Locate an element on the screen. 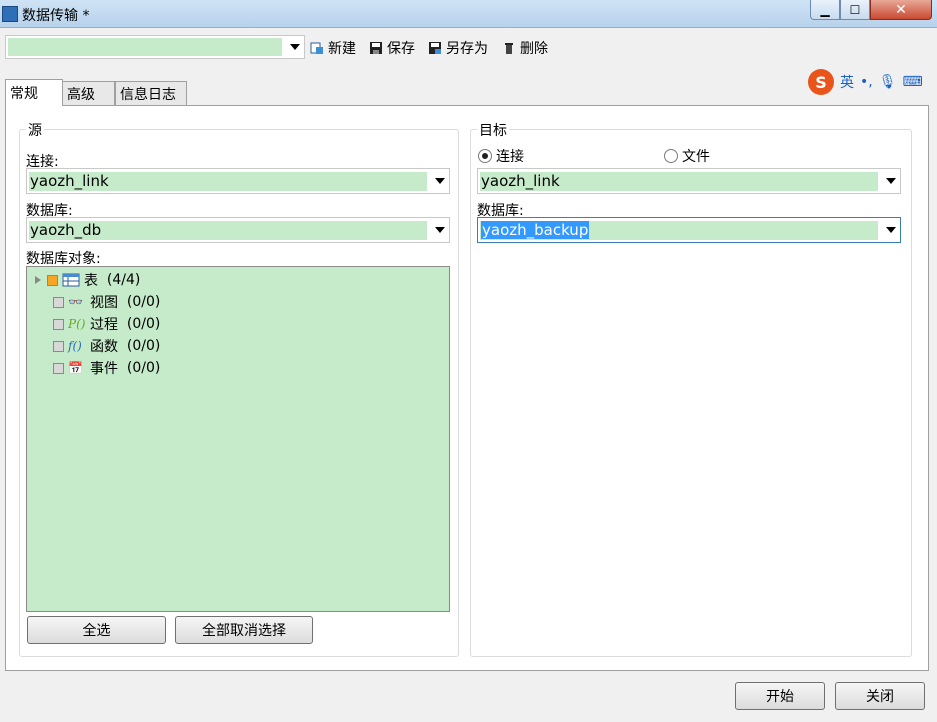  profile-select is located at coordinates (155, 47).